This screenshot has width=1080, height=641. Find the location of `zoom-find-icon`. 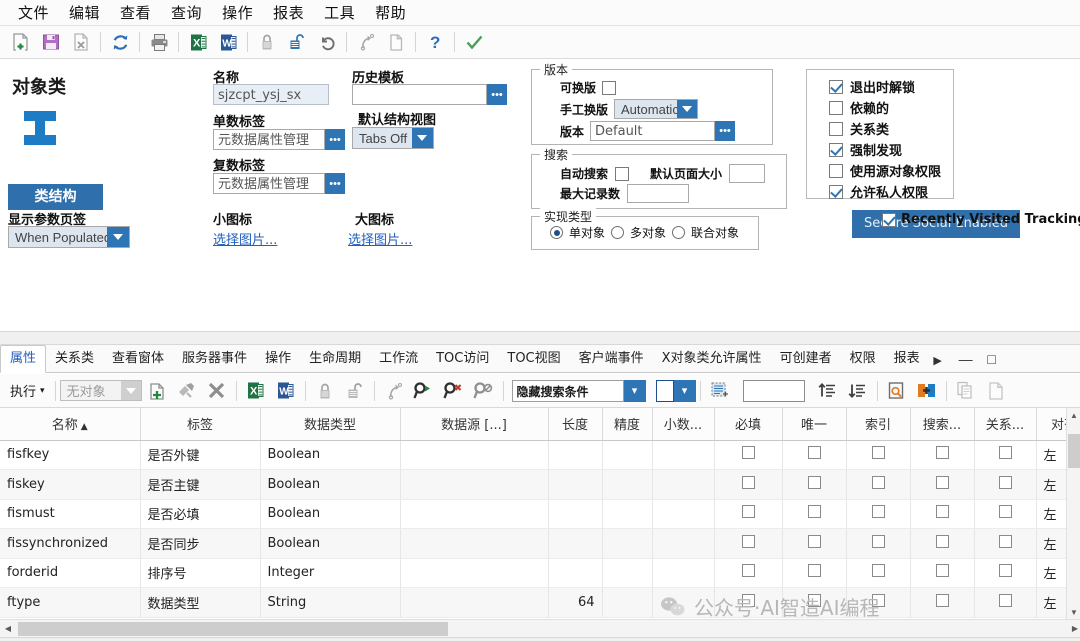

zoom-find-icon is located at coordinates (897, 391).